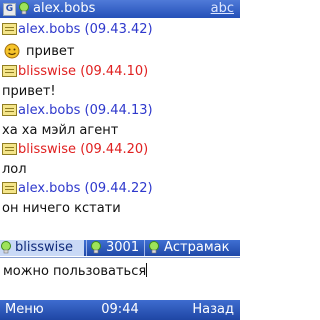 The image size is (320, 320). Describe the element at coordinates (12, 51) in the screenshot. I see `smiley-emoticon-icon` at that location.